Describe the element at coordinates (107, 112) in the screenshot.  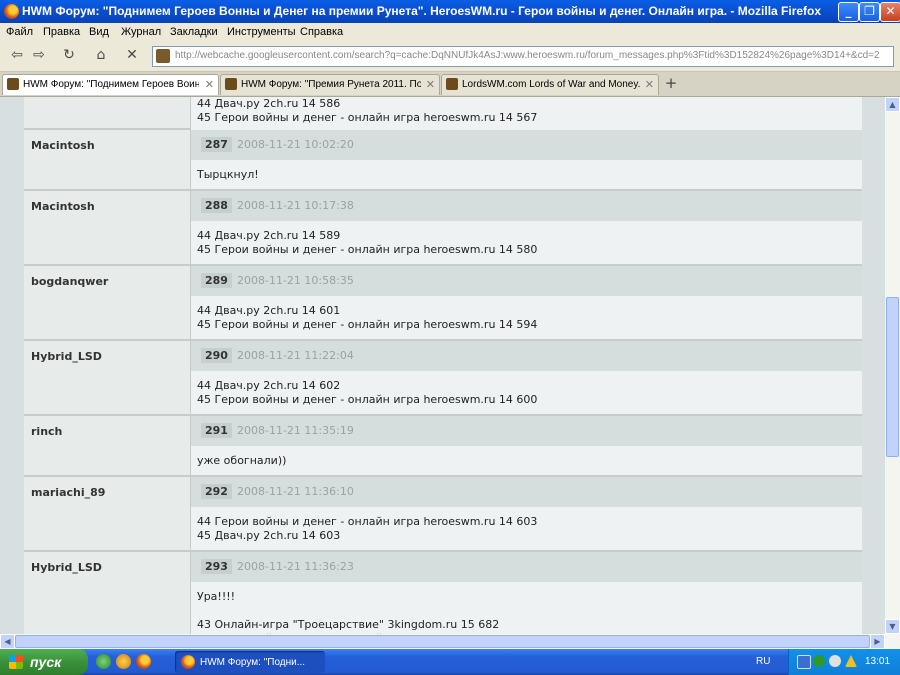
I see `post-author-cell` at that location.